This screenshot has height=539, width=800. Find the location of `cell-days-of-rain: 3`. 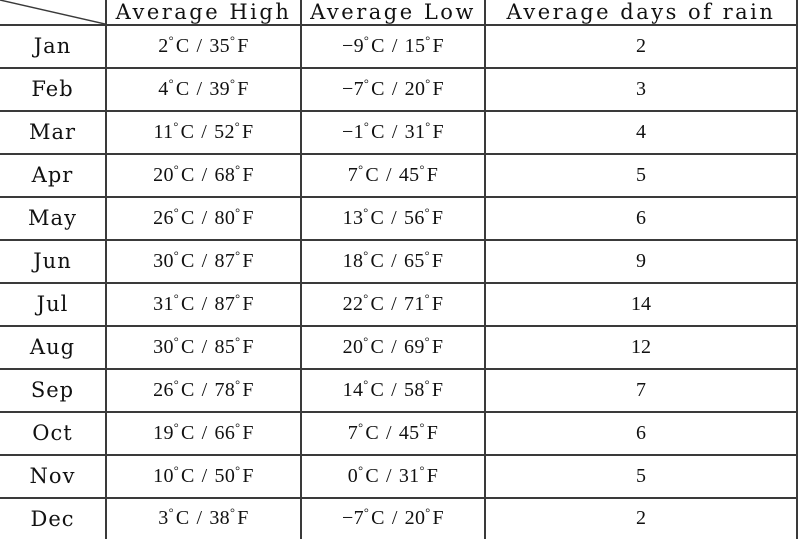

cell-days-of-rain: 3 is located at coordinates (641, 89).